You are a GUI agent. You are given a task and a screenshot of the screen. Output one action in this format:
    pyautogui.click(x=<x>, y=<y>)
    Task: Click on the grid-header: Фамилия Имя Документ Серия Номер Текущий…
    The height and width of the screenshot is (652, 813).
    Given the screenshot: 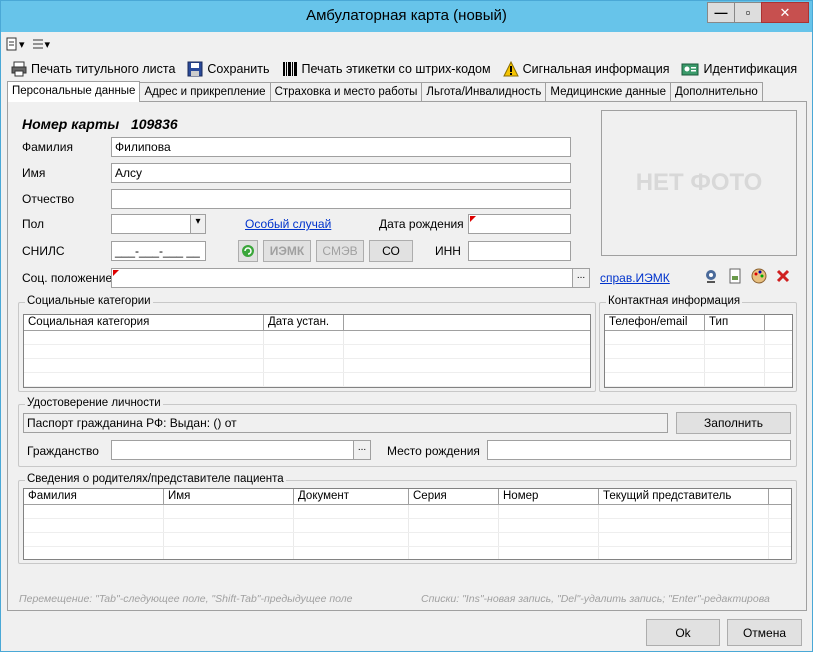 What is the action you would take?
    pyautogui.click(x=407, y=497)
    